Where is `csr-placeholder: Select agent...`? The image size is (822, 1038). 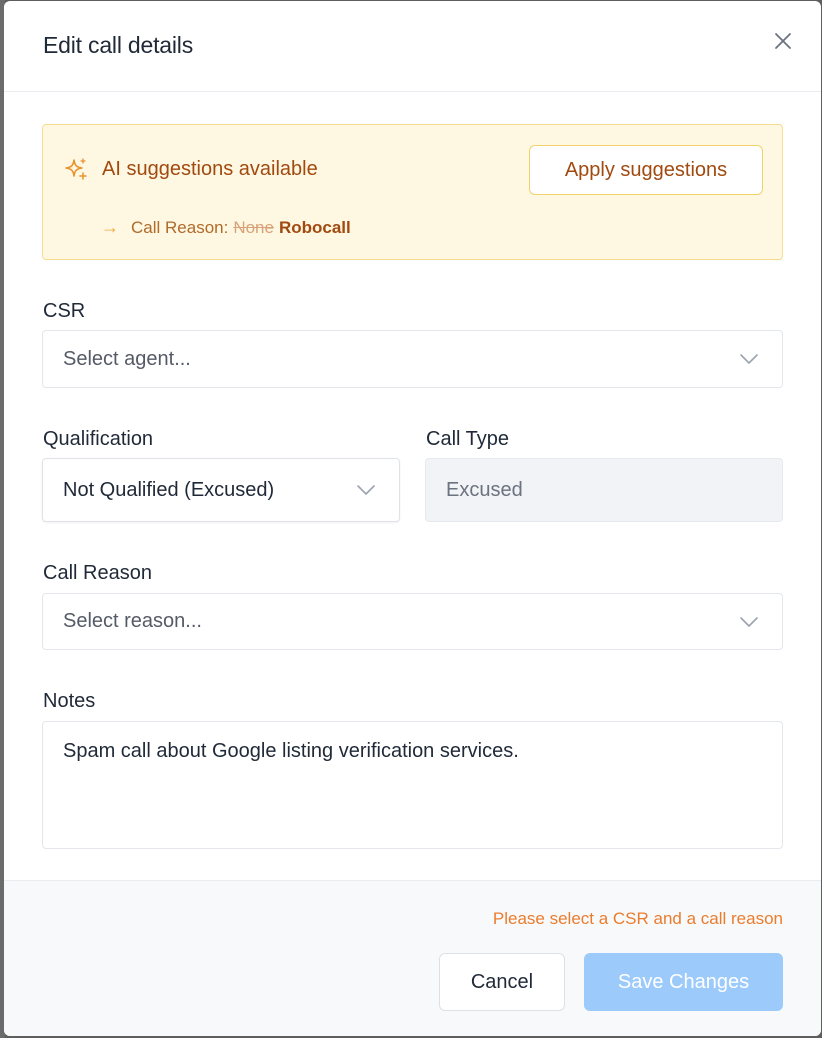 csr-placeholder: Select agent... is located at coordinates (127, 358).